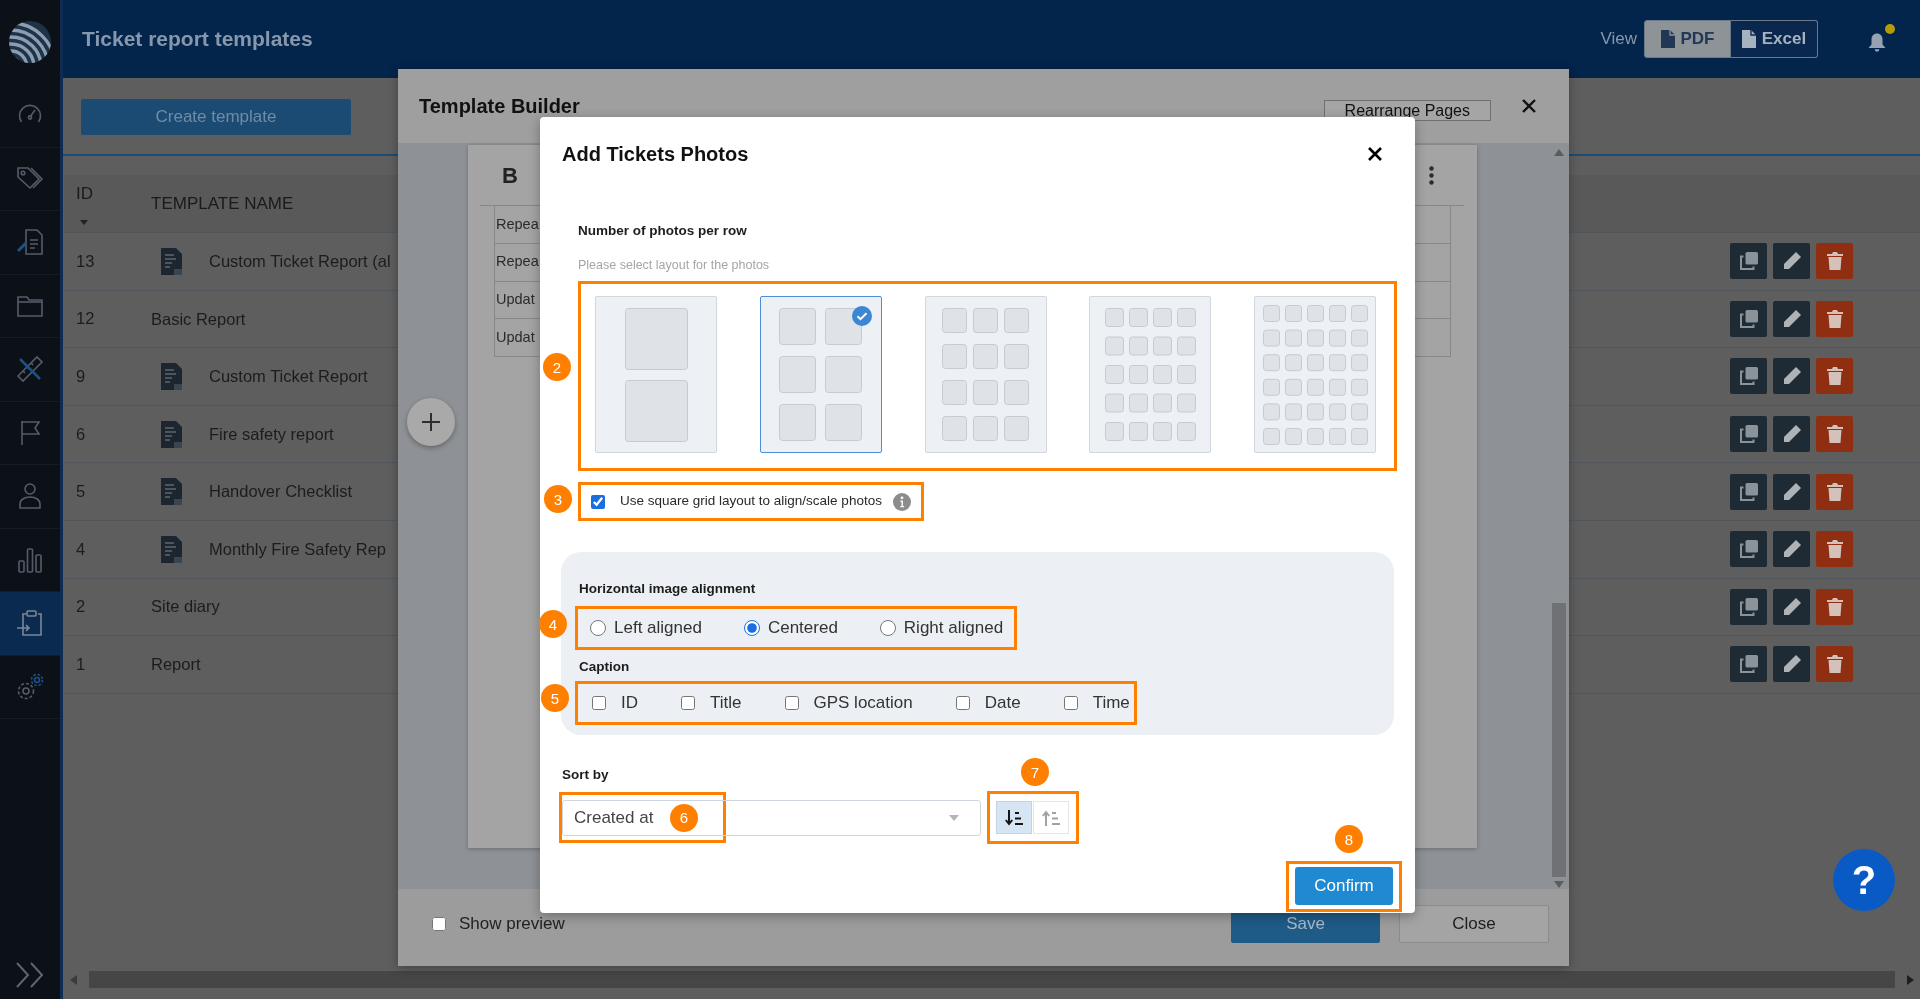  Describe the element at coordinates (512, 924) in the screenshot. I see `checkbox-label: Show preview` at that location.